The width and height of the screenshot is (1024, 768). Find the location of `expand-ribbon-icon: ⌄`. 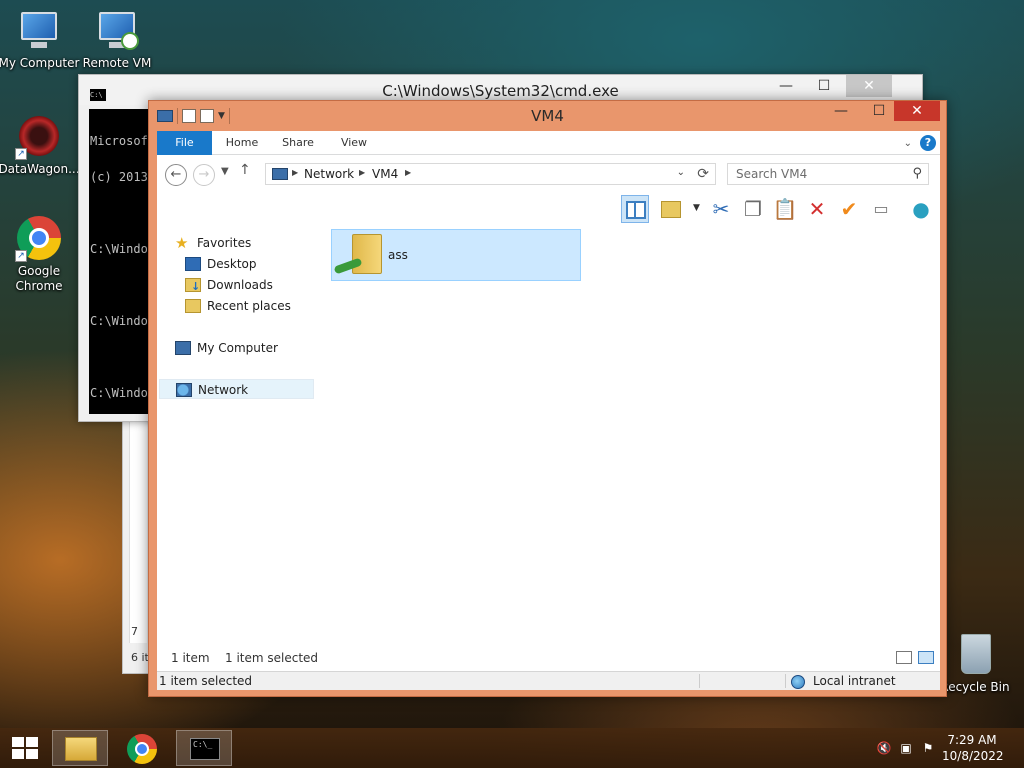

expand-ribbon-icon: ⌄ is located at coordinates (908, 143).